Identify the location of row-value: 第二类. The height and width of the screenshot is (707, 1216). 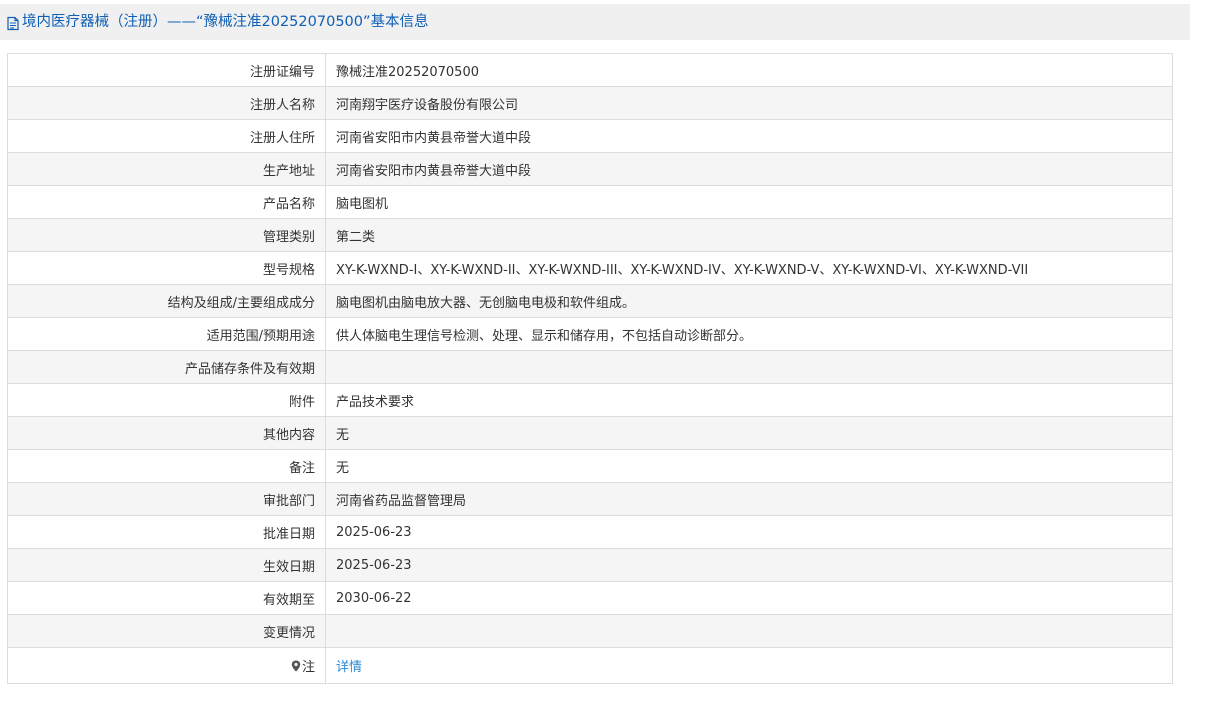
(749, 235).